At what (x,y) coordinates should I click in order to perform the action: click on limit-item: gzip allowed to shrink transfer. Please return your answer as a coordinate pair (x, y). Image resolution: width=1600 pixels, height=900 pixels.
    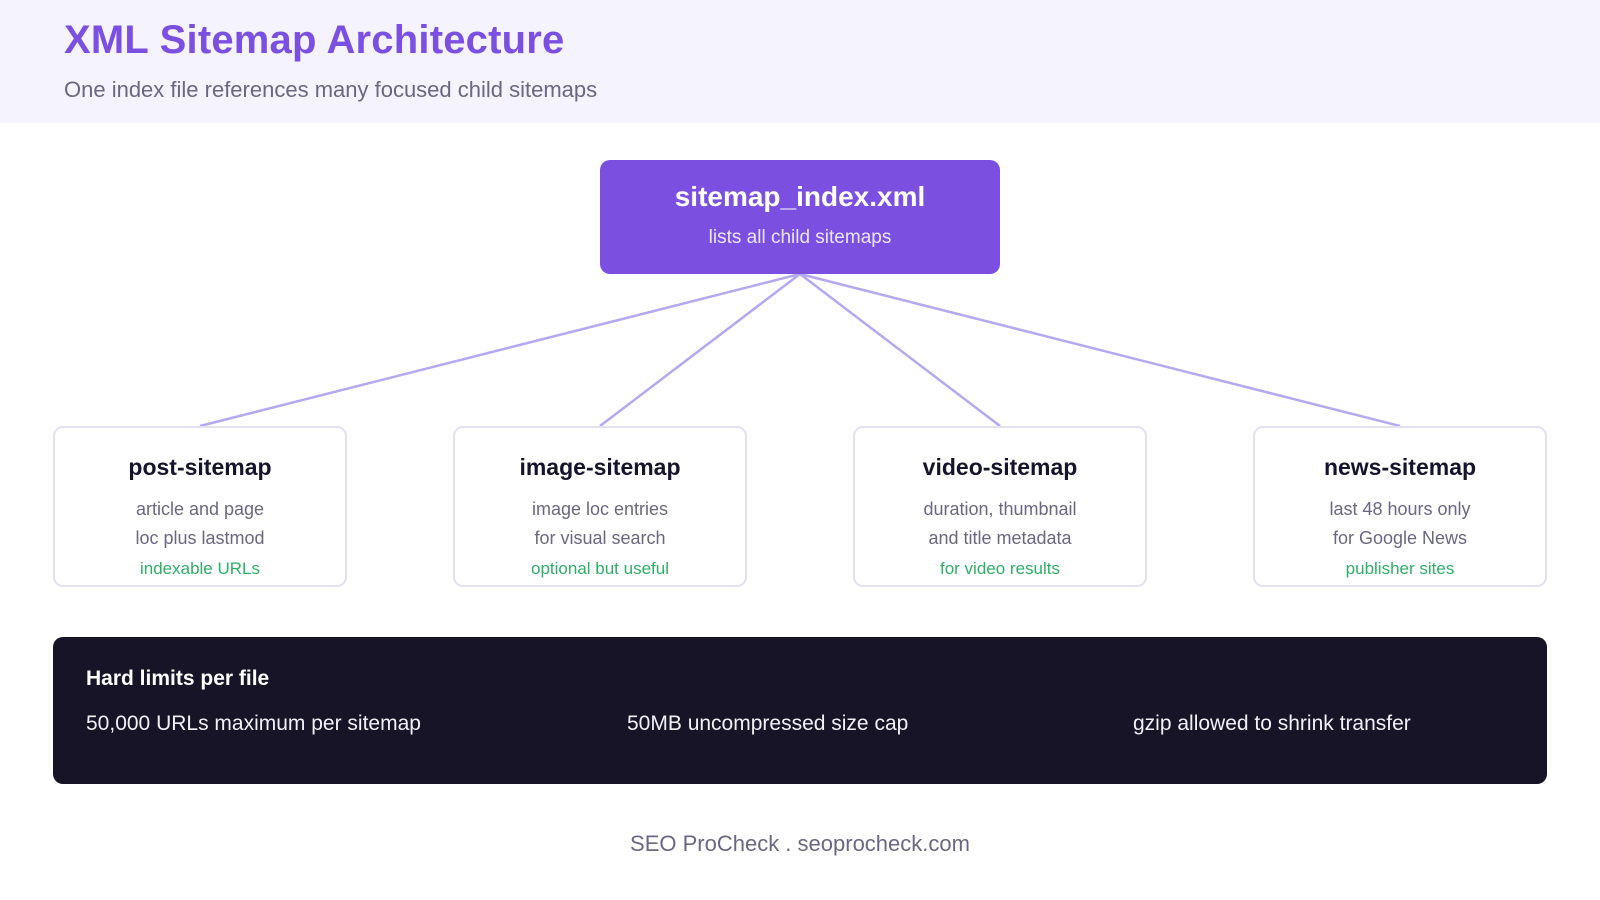
    Looking at the image, I should click on (1272, 723).